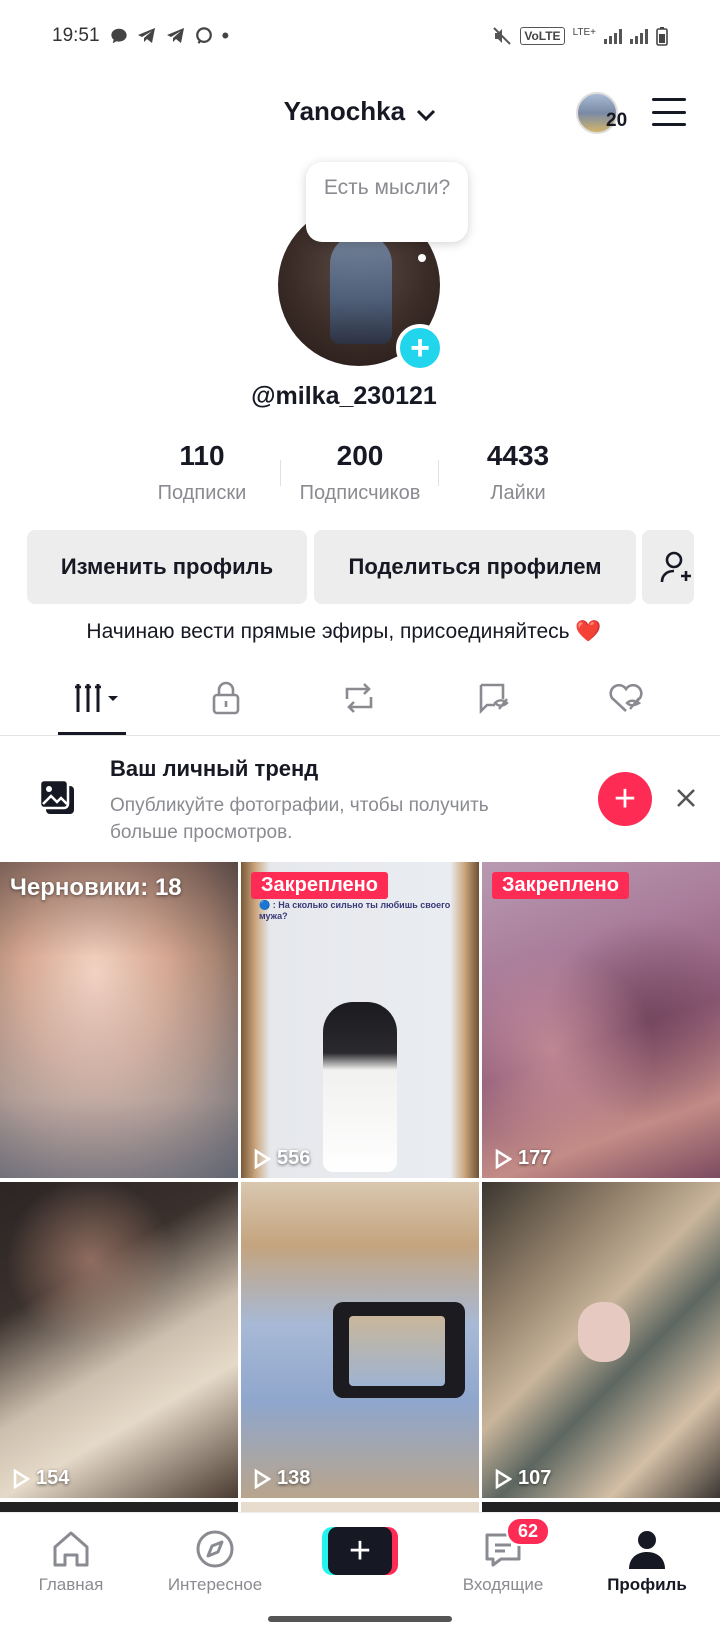  What do you see at coordinates (56, 796) in the screenshot?
I see `photos-icon` at bounding box center [56, 796].